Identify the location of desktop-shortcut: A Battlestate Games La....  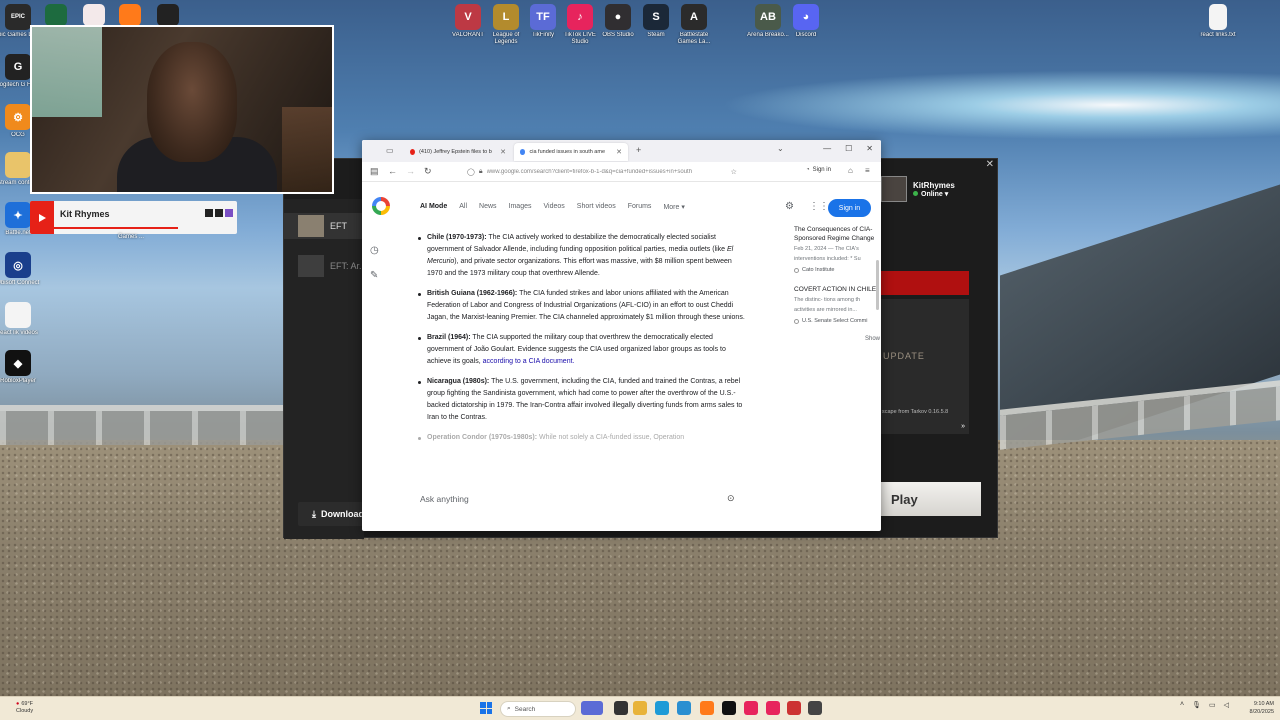
(694, 25).